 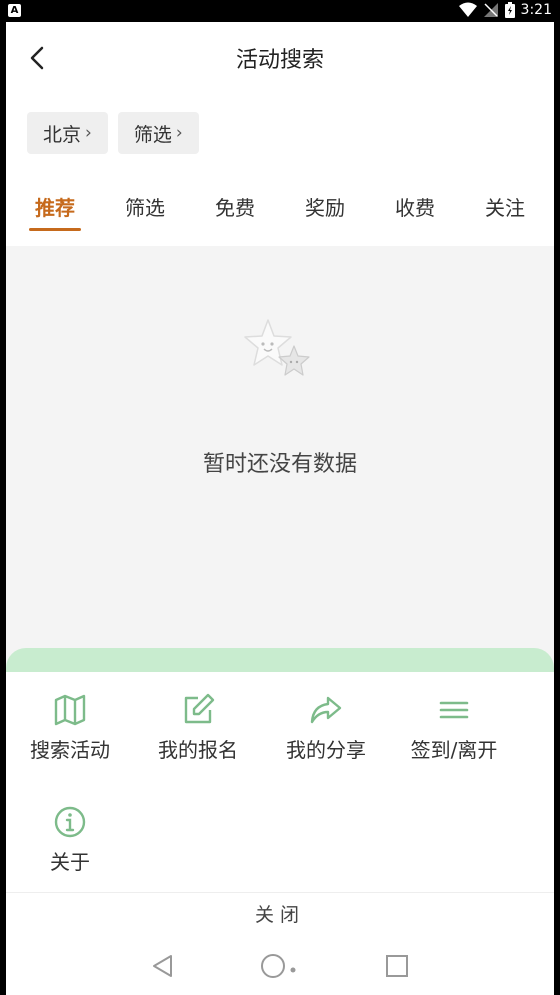 What do you see at coordinates (70, 862) in the screenshot?
I see `menu-item-label: 关于` at bounding box center [70, 862].